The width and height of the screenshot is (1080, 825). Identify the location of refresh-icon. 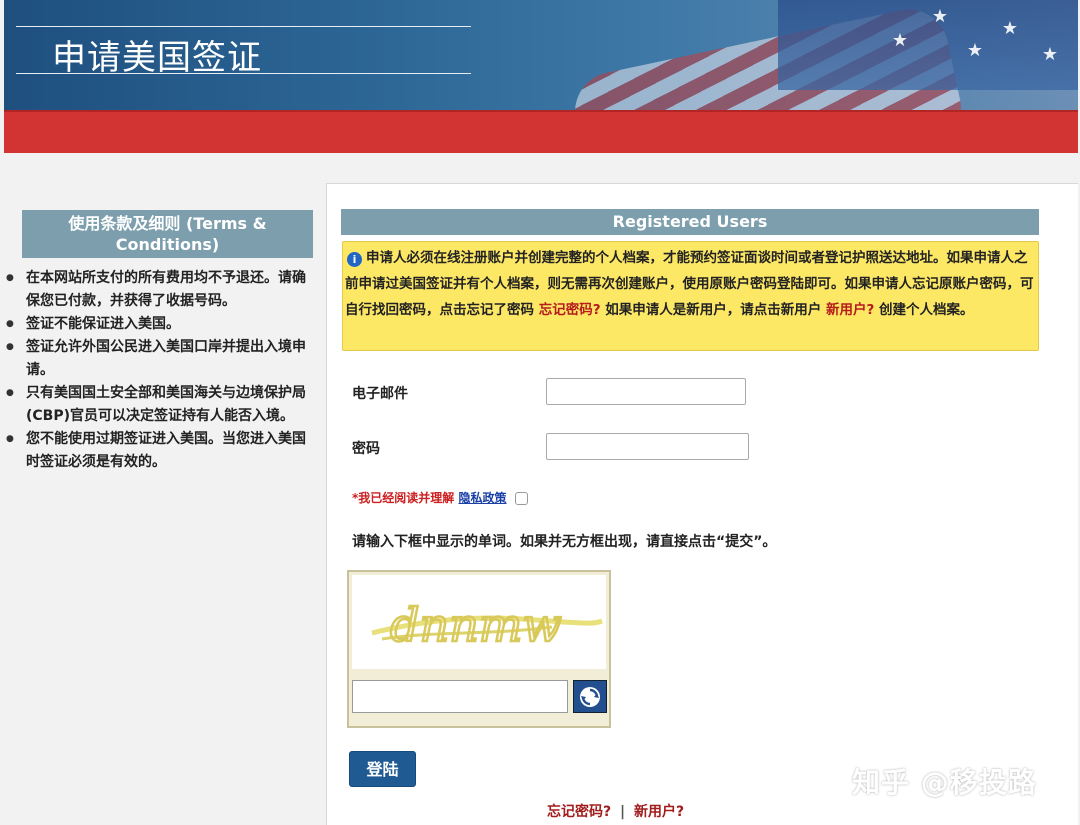
(590, 696).